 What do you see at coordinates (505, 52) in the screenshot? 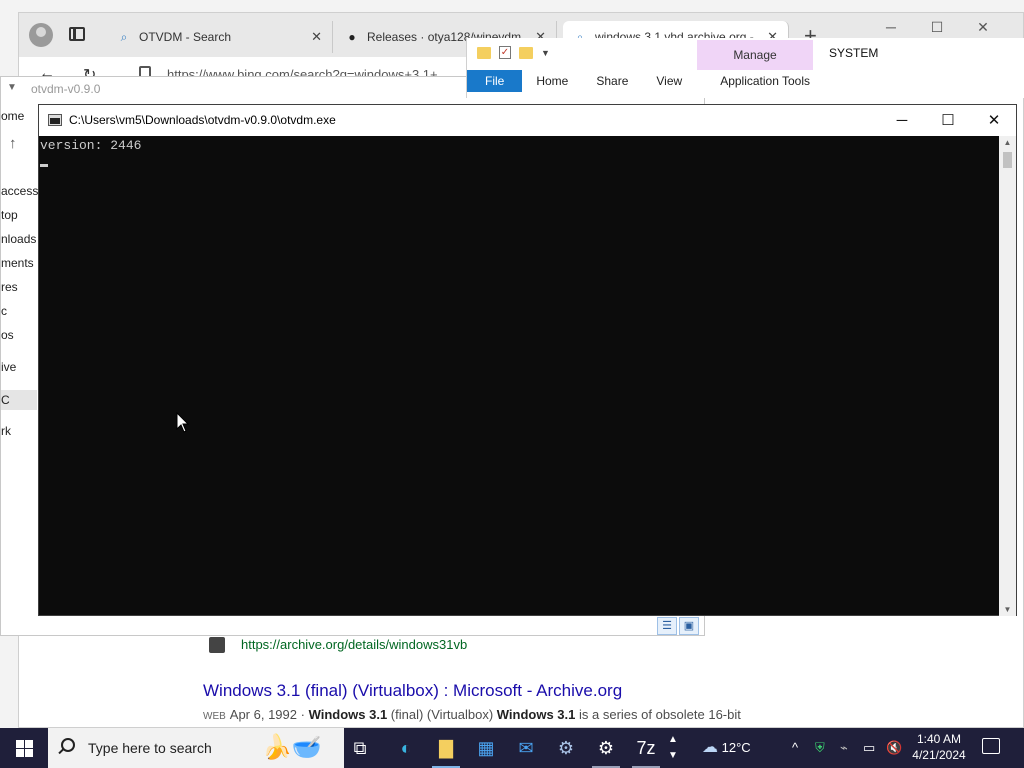
I see `properties-icon: ✓` at bounding box center [505, 52].